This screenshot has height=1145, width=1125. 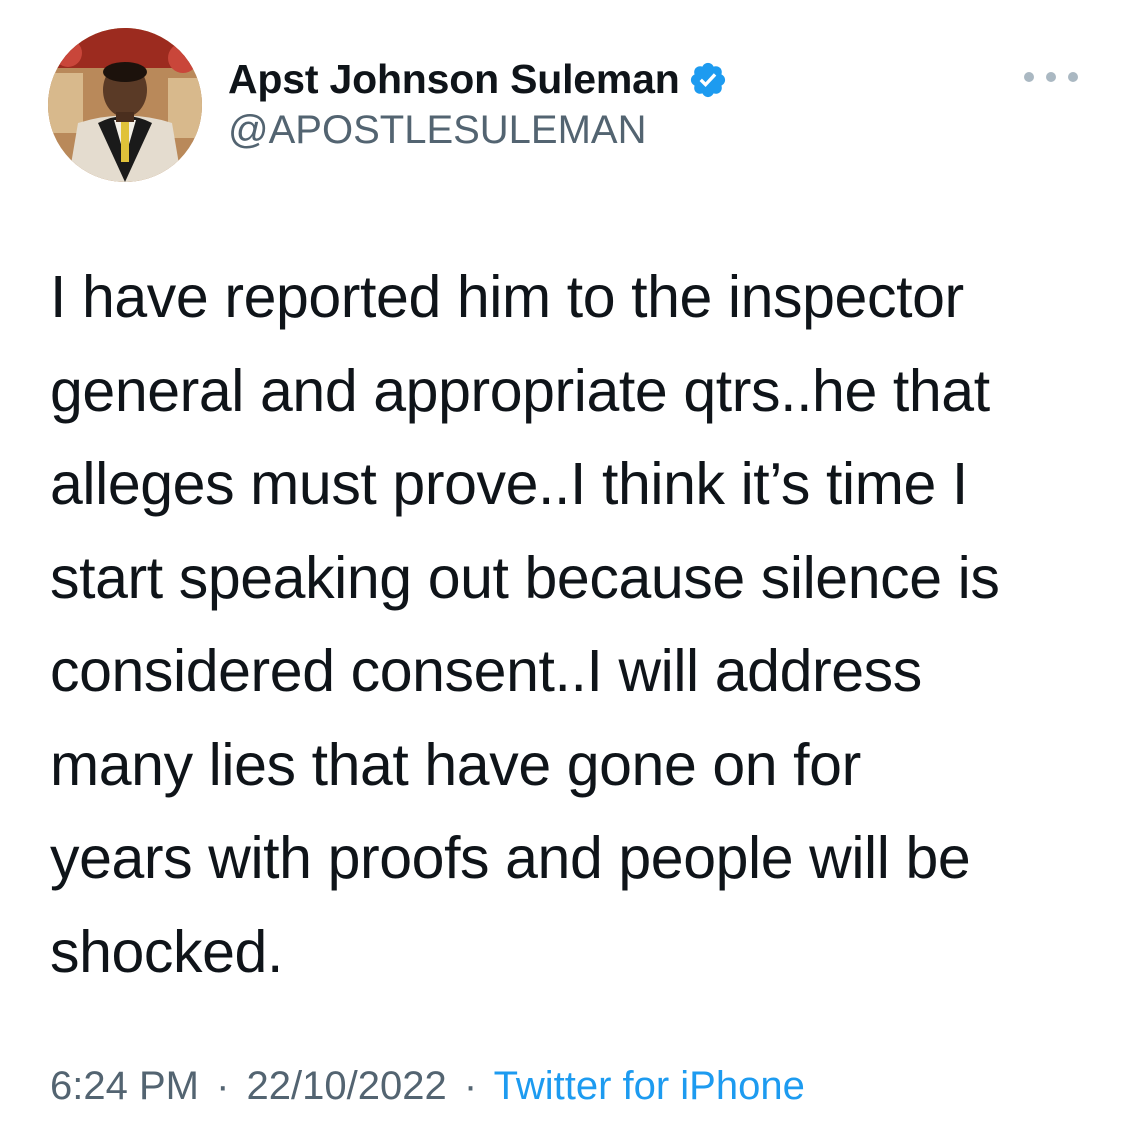 I want to click on author-name-row: Apst Johnson Suleman, so click(x=478, y=79).